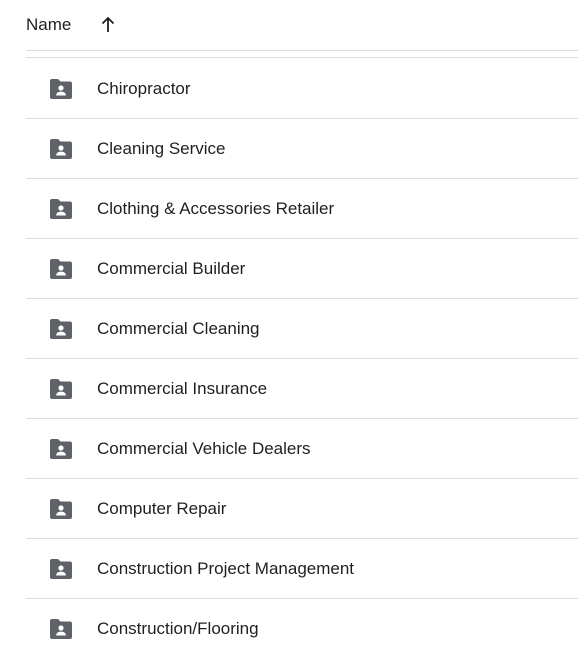 The width and height of the screenshot is (578, 647). I want to click on folder-name: Commercial Insurance, so click(182, 388).